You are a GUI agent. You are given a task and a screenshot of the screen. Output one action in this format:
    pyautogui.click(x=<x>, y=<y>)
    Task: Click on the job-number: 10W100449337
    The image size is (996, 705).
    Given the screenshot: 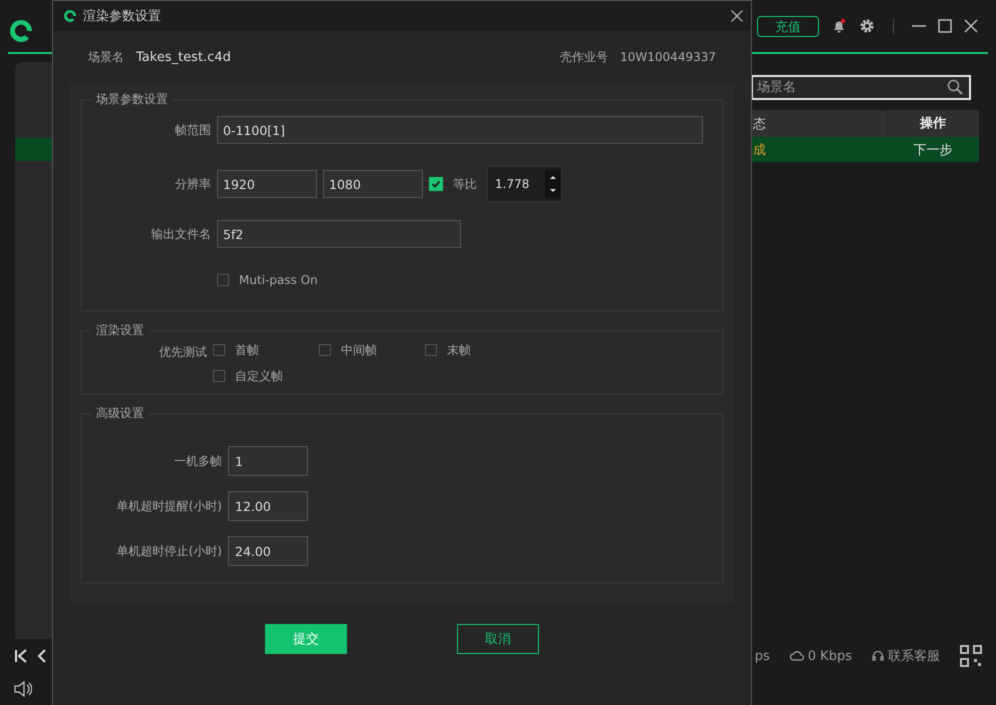 What is the action you would take?
    pyautogui.click(x=668, y=57)
    